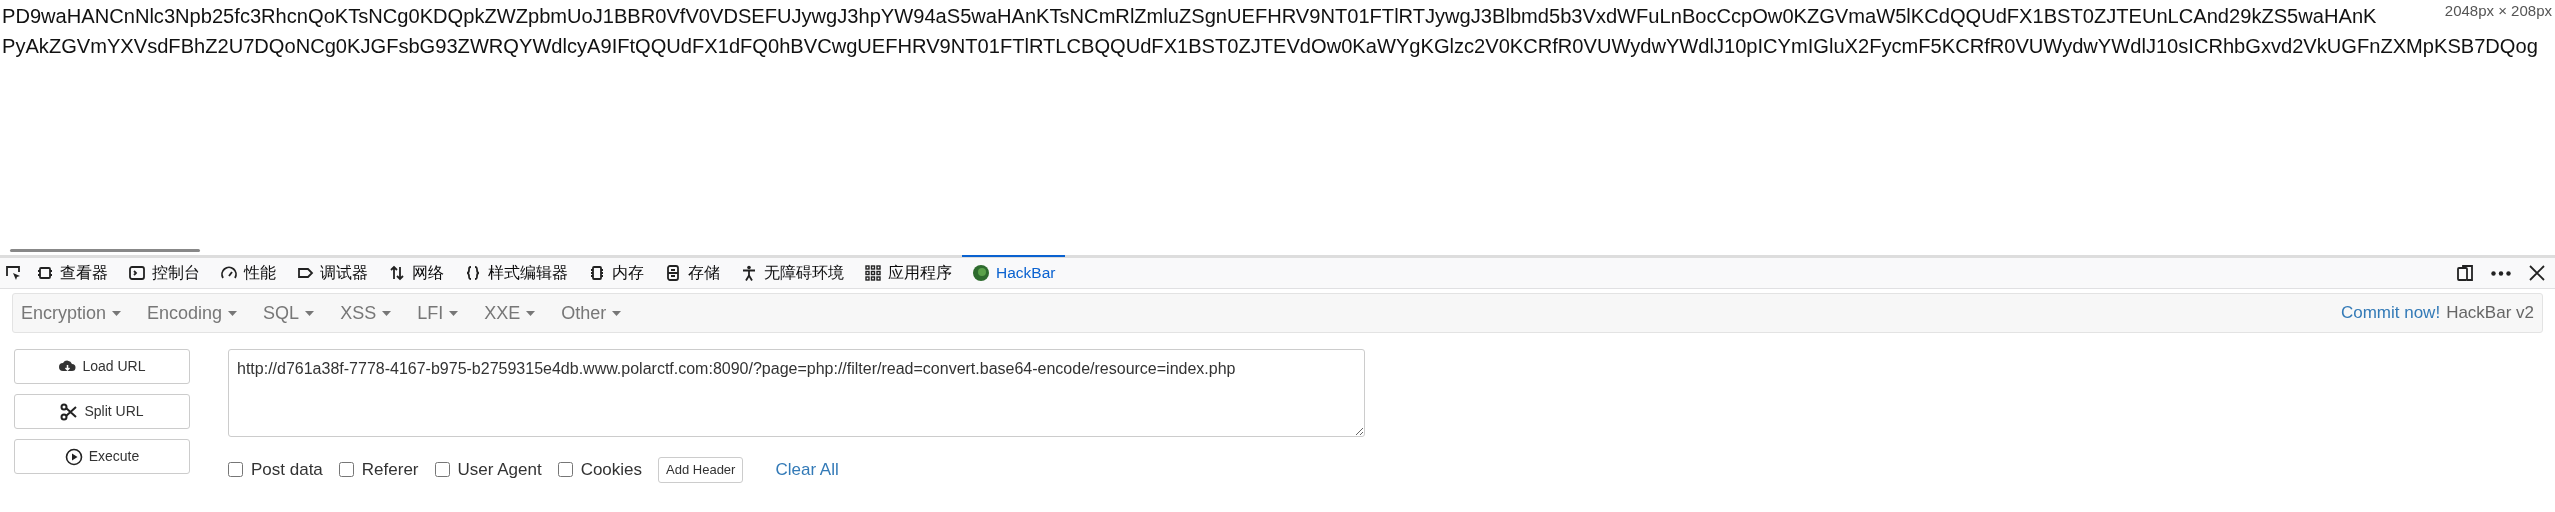 The width and height of the screenshot is (2555, 512). What do you see at coordinates (416, 273) in the screenshot?
I see `devtools-tab: 网络` at bounding box center [416, 273].